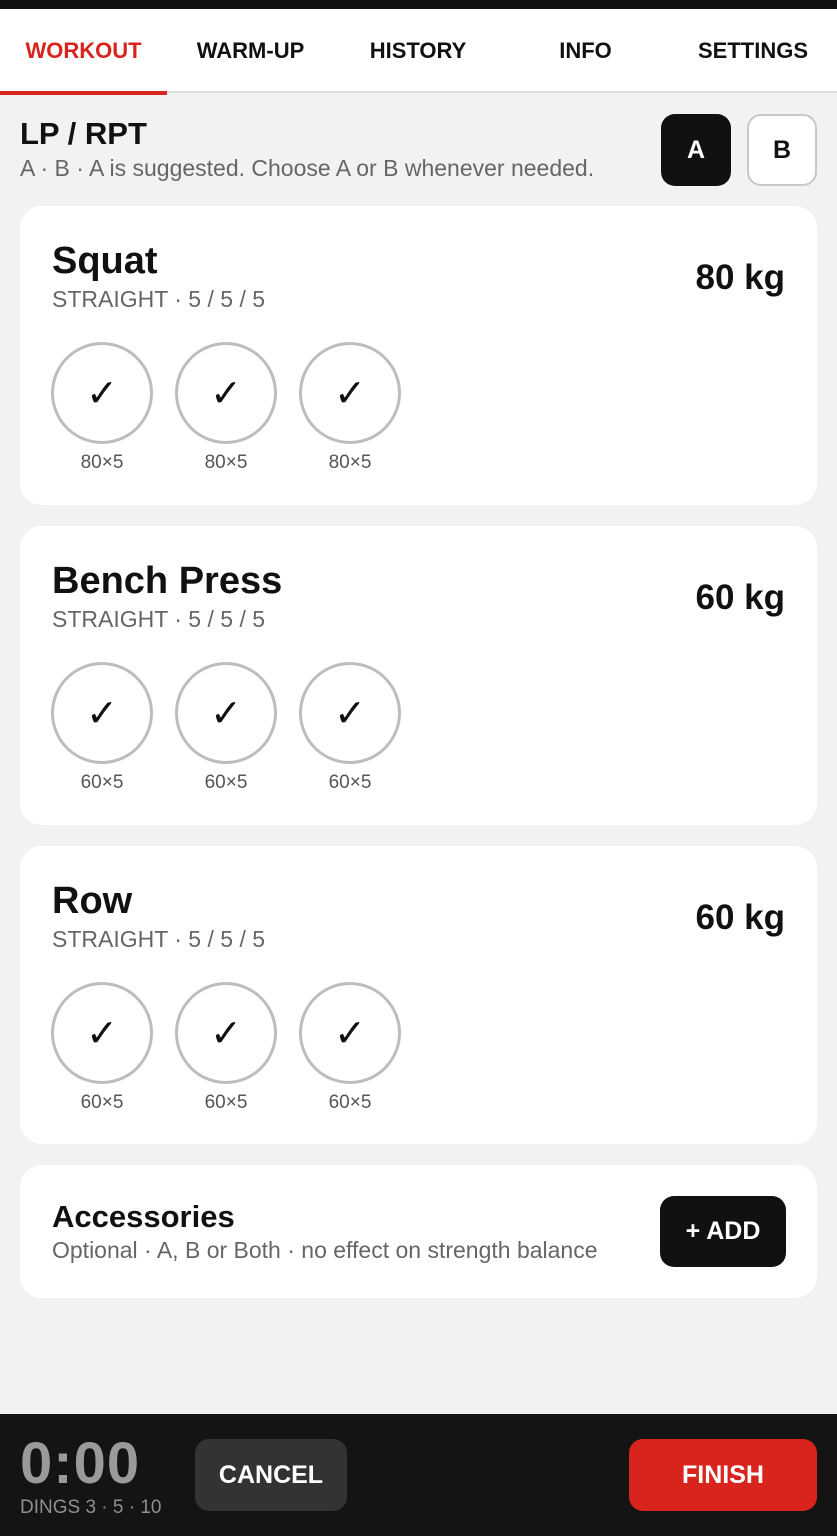 This screenshot has width=837, height=1536. I want to click on exercise-weight: 80 kg, so click(741, 278).